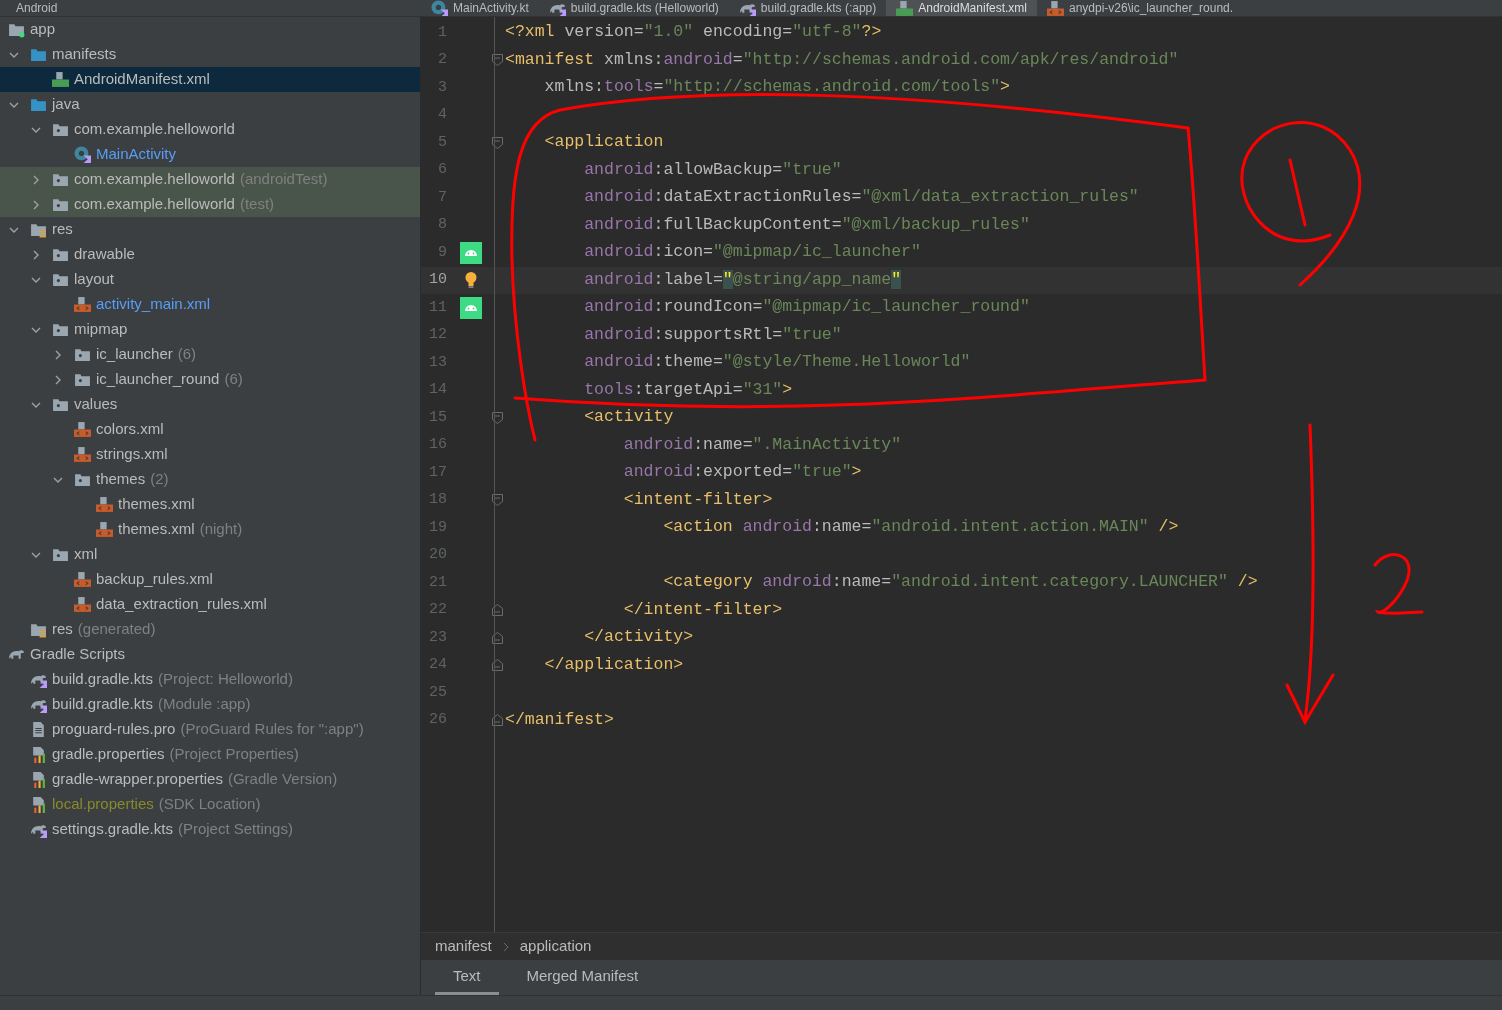  Describe the element at coordinates (210, 479) in the screenshot. I see `tree-item: themes (2)` at that location.